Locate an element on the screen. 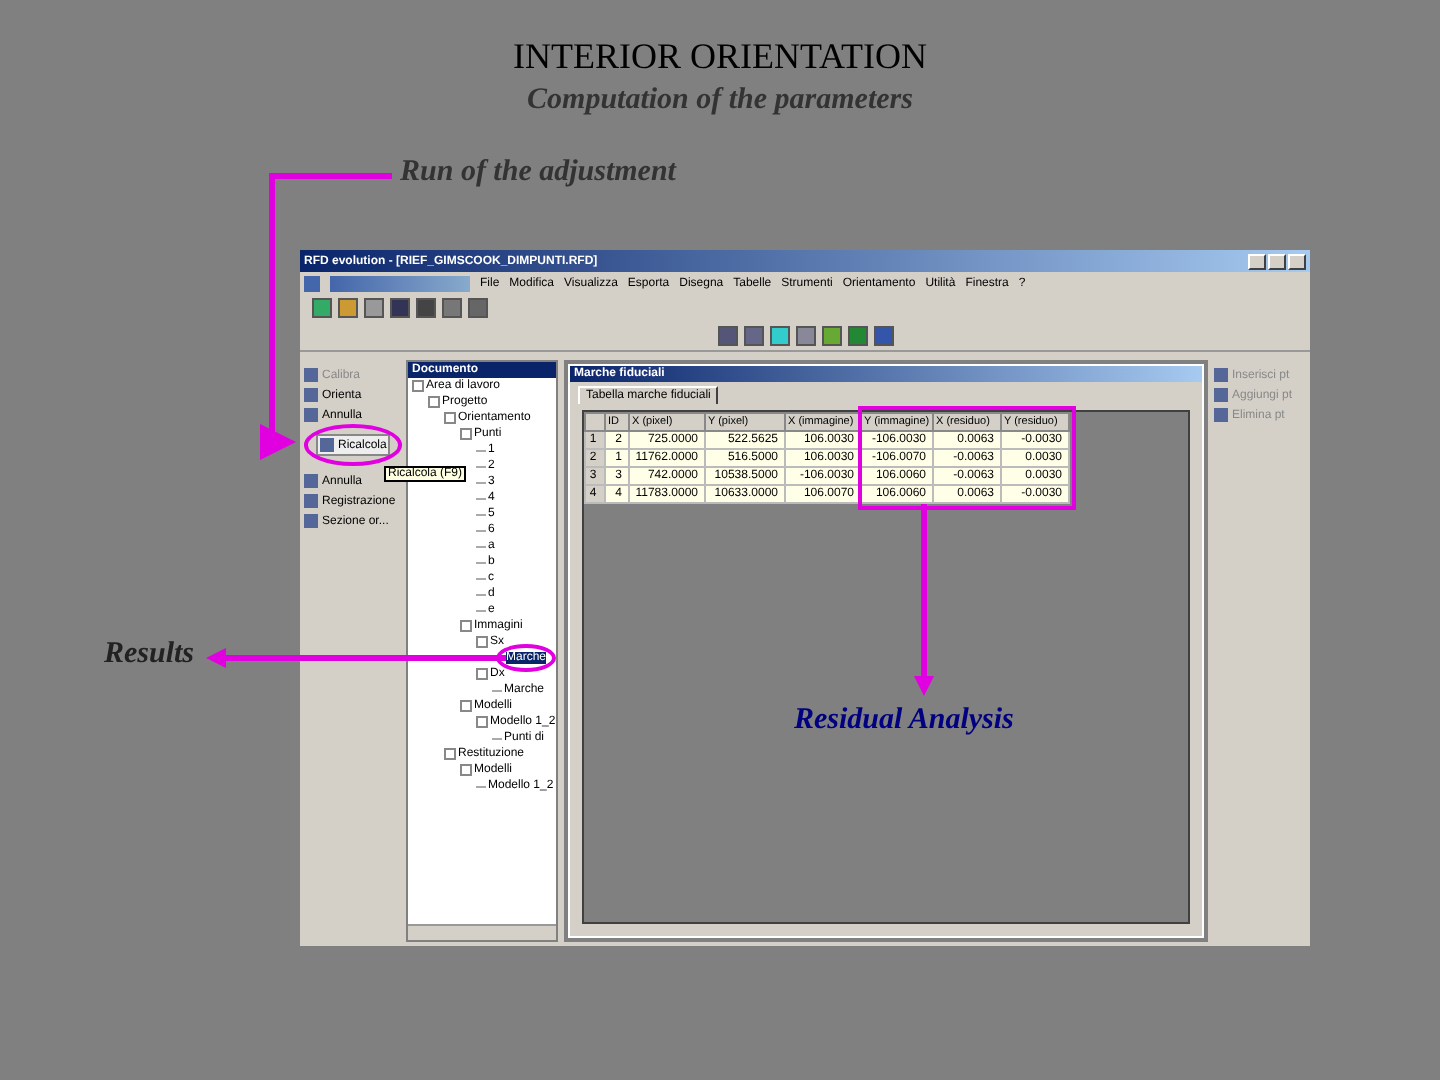 The height and width of the screenshot is (1080, 1440). scrollbar is located at coordinates (482, 932).